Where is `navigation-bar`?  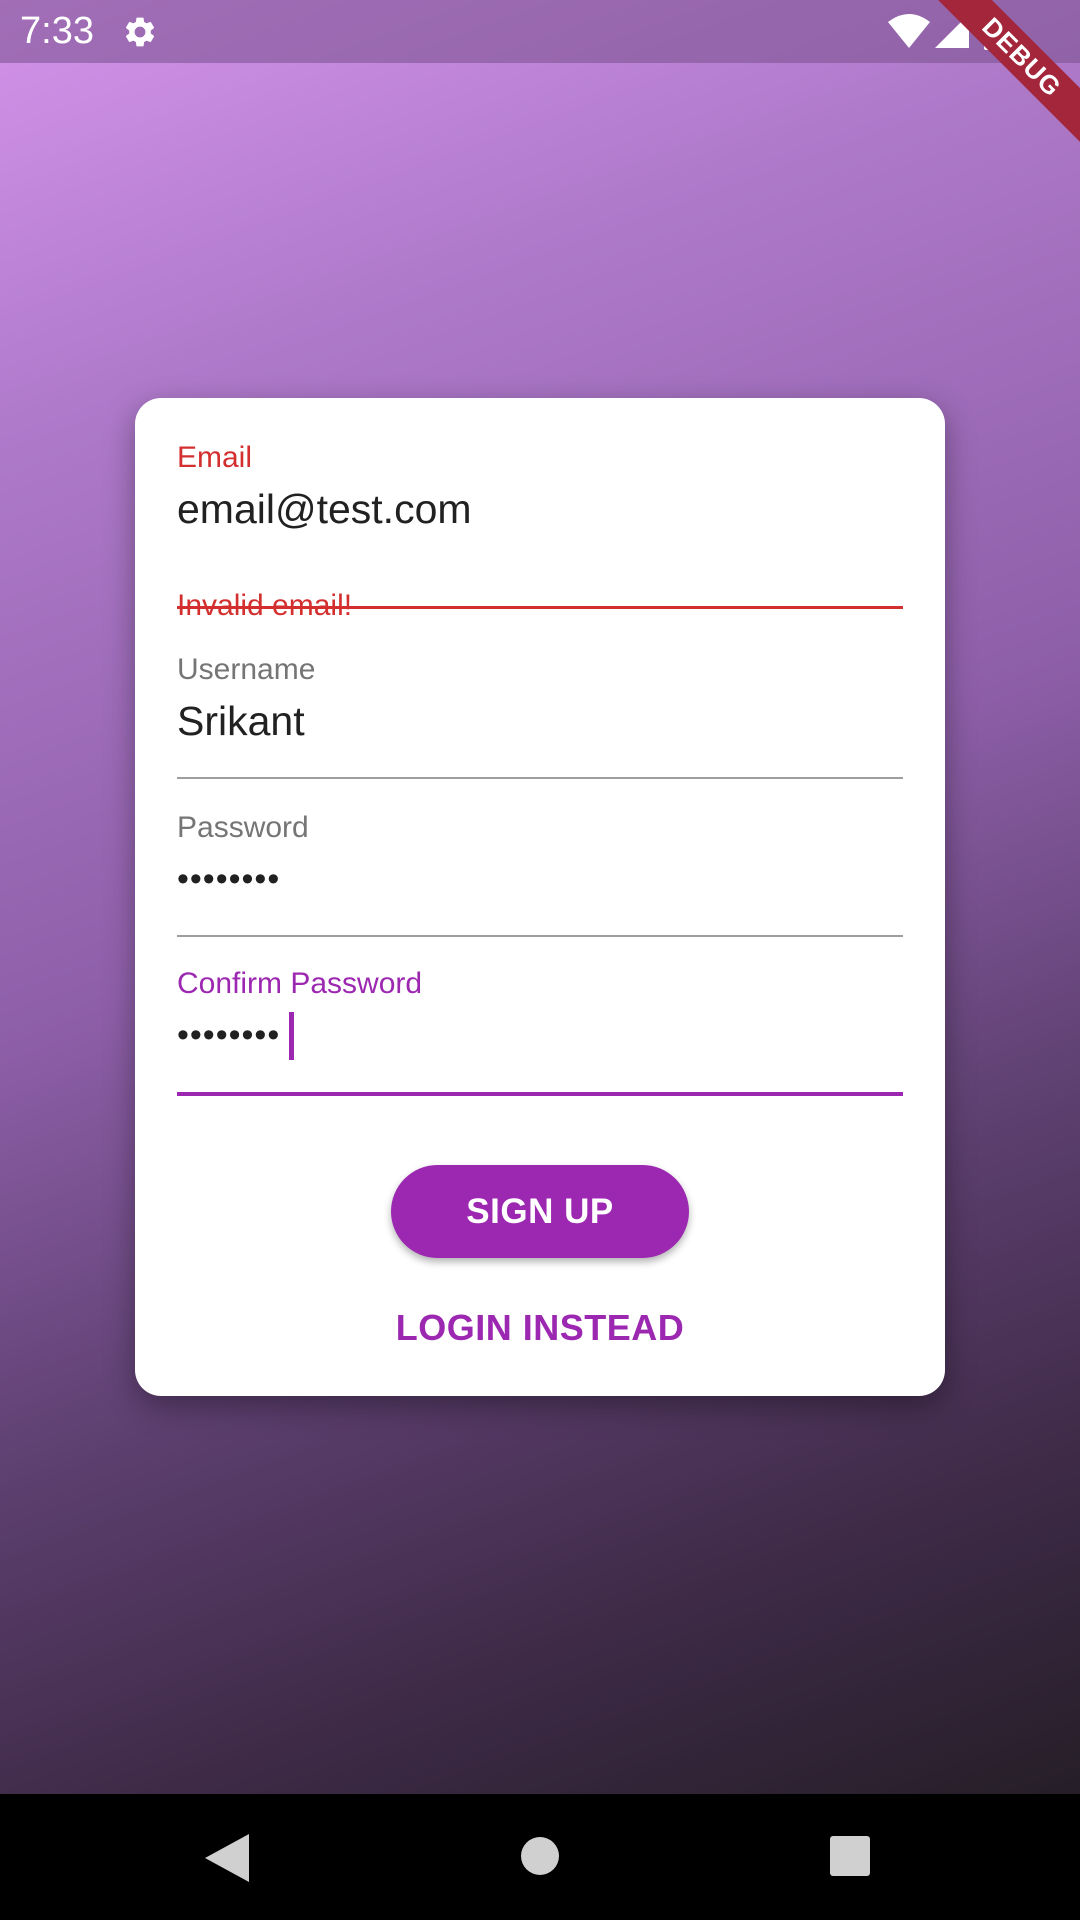
navigation-bar is located at coordinates (540, 1857).